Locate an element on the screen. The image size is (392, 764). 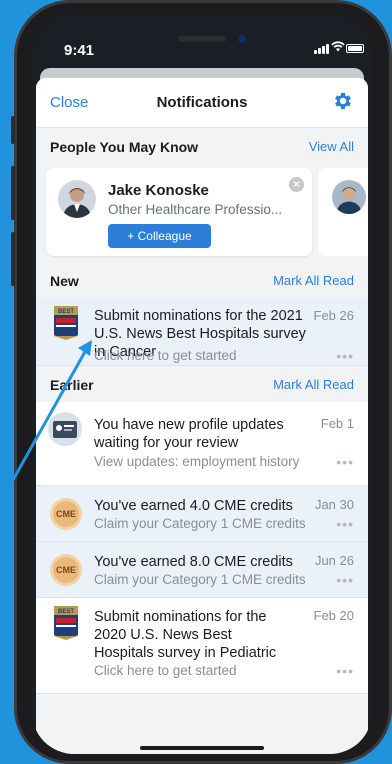
person-name: Jake Konoske is located at coordinates (158, 190).